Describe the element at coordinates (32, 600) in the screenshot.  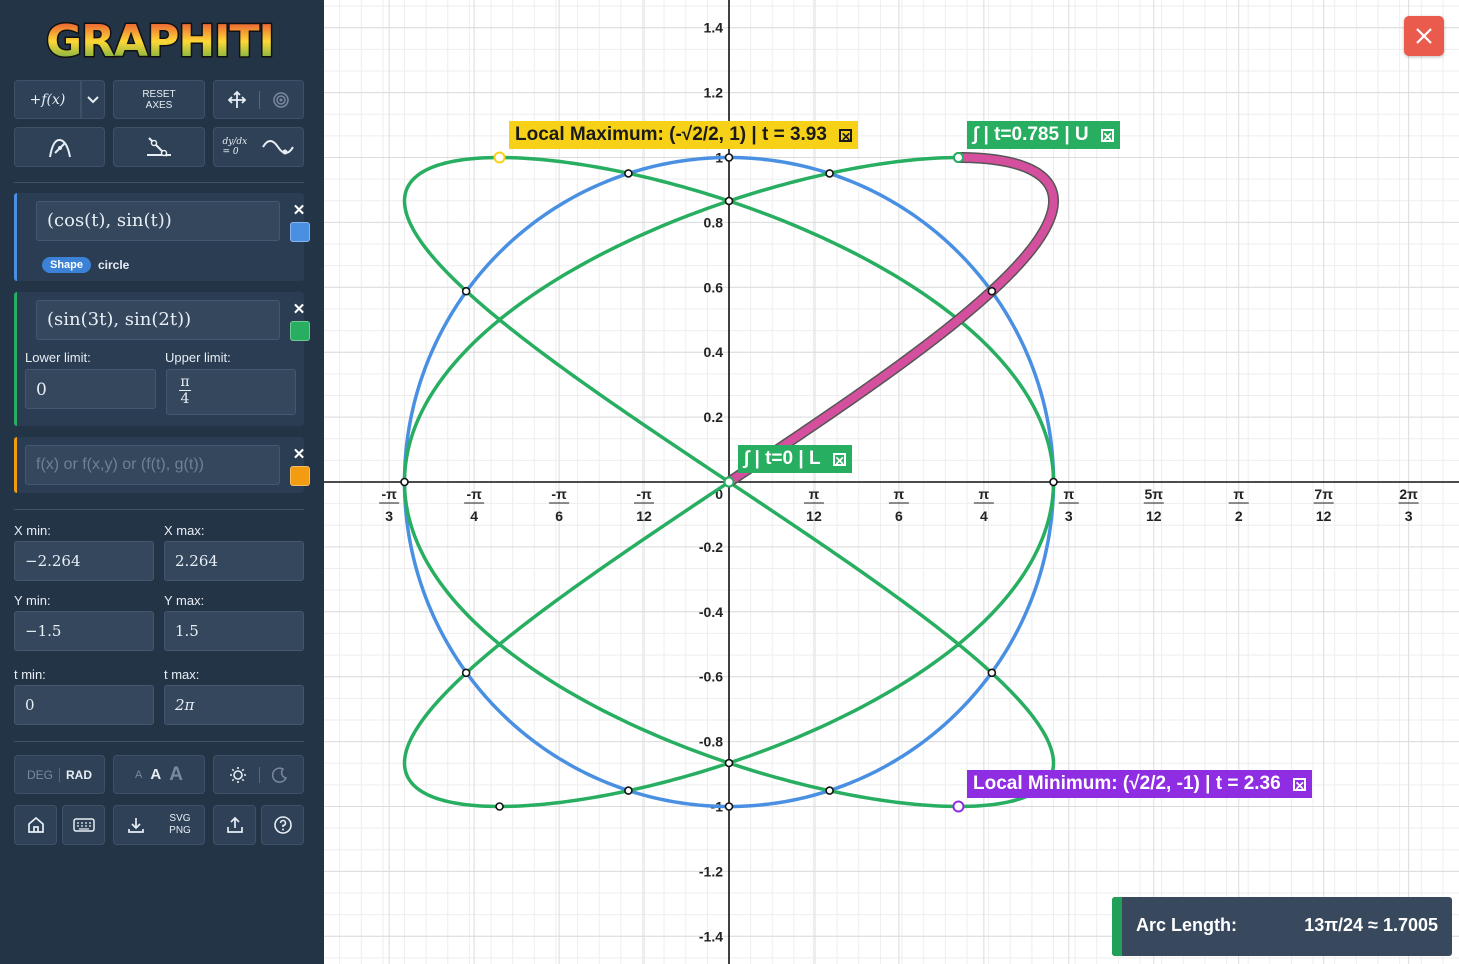
I see `ymin-label: Y min:` at that location.